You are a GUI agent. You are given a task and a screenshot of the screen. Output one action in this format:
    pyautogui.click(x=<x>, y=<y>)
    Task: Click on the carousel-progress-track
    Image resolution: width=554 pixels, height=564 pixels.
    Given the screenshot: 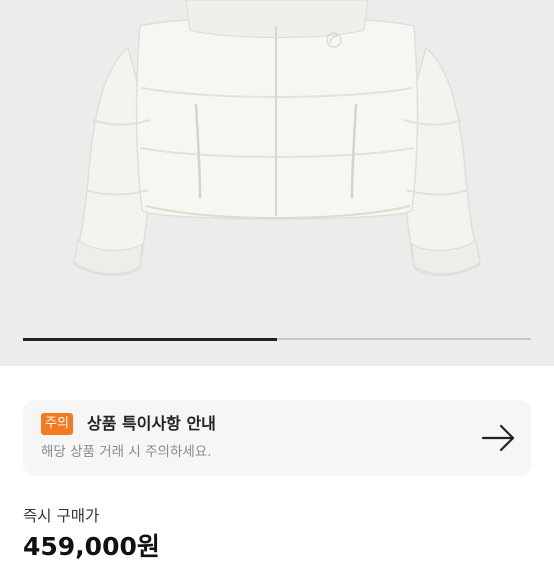 What is the action you would take?
    pyautogui.click(x=277, y=339)
    